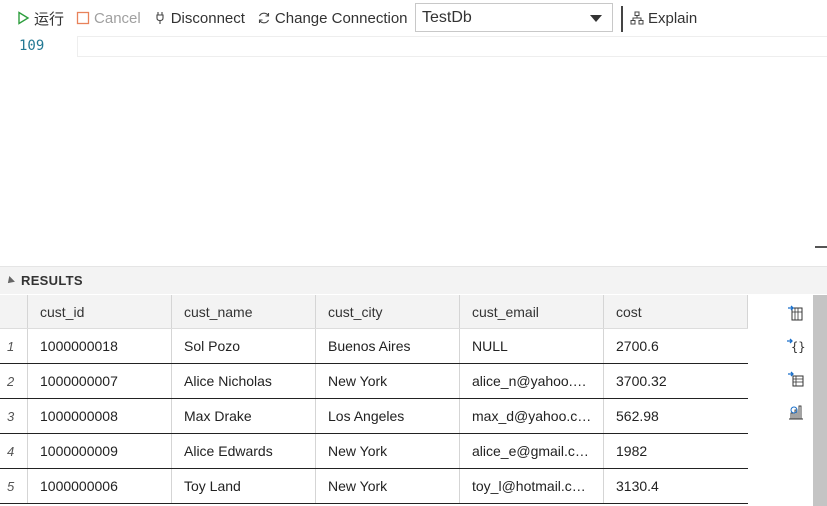  Describe the element at coordinates (676, 451) in the screenshot. I see `grid-cell: 1982` at that location.